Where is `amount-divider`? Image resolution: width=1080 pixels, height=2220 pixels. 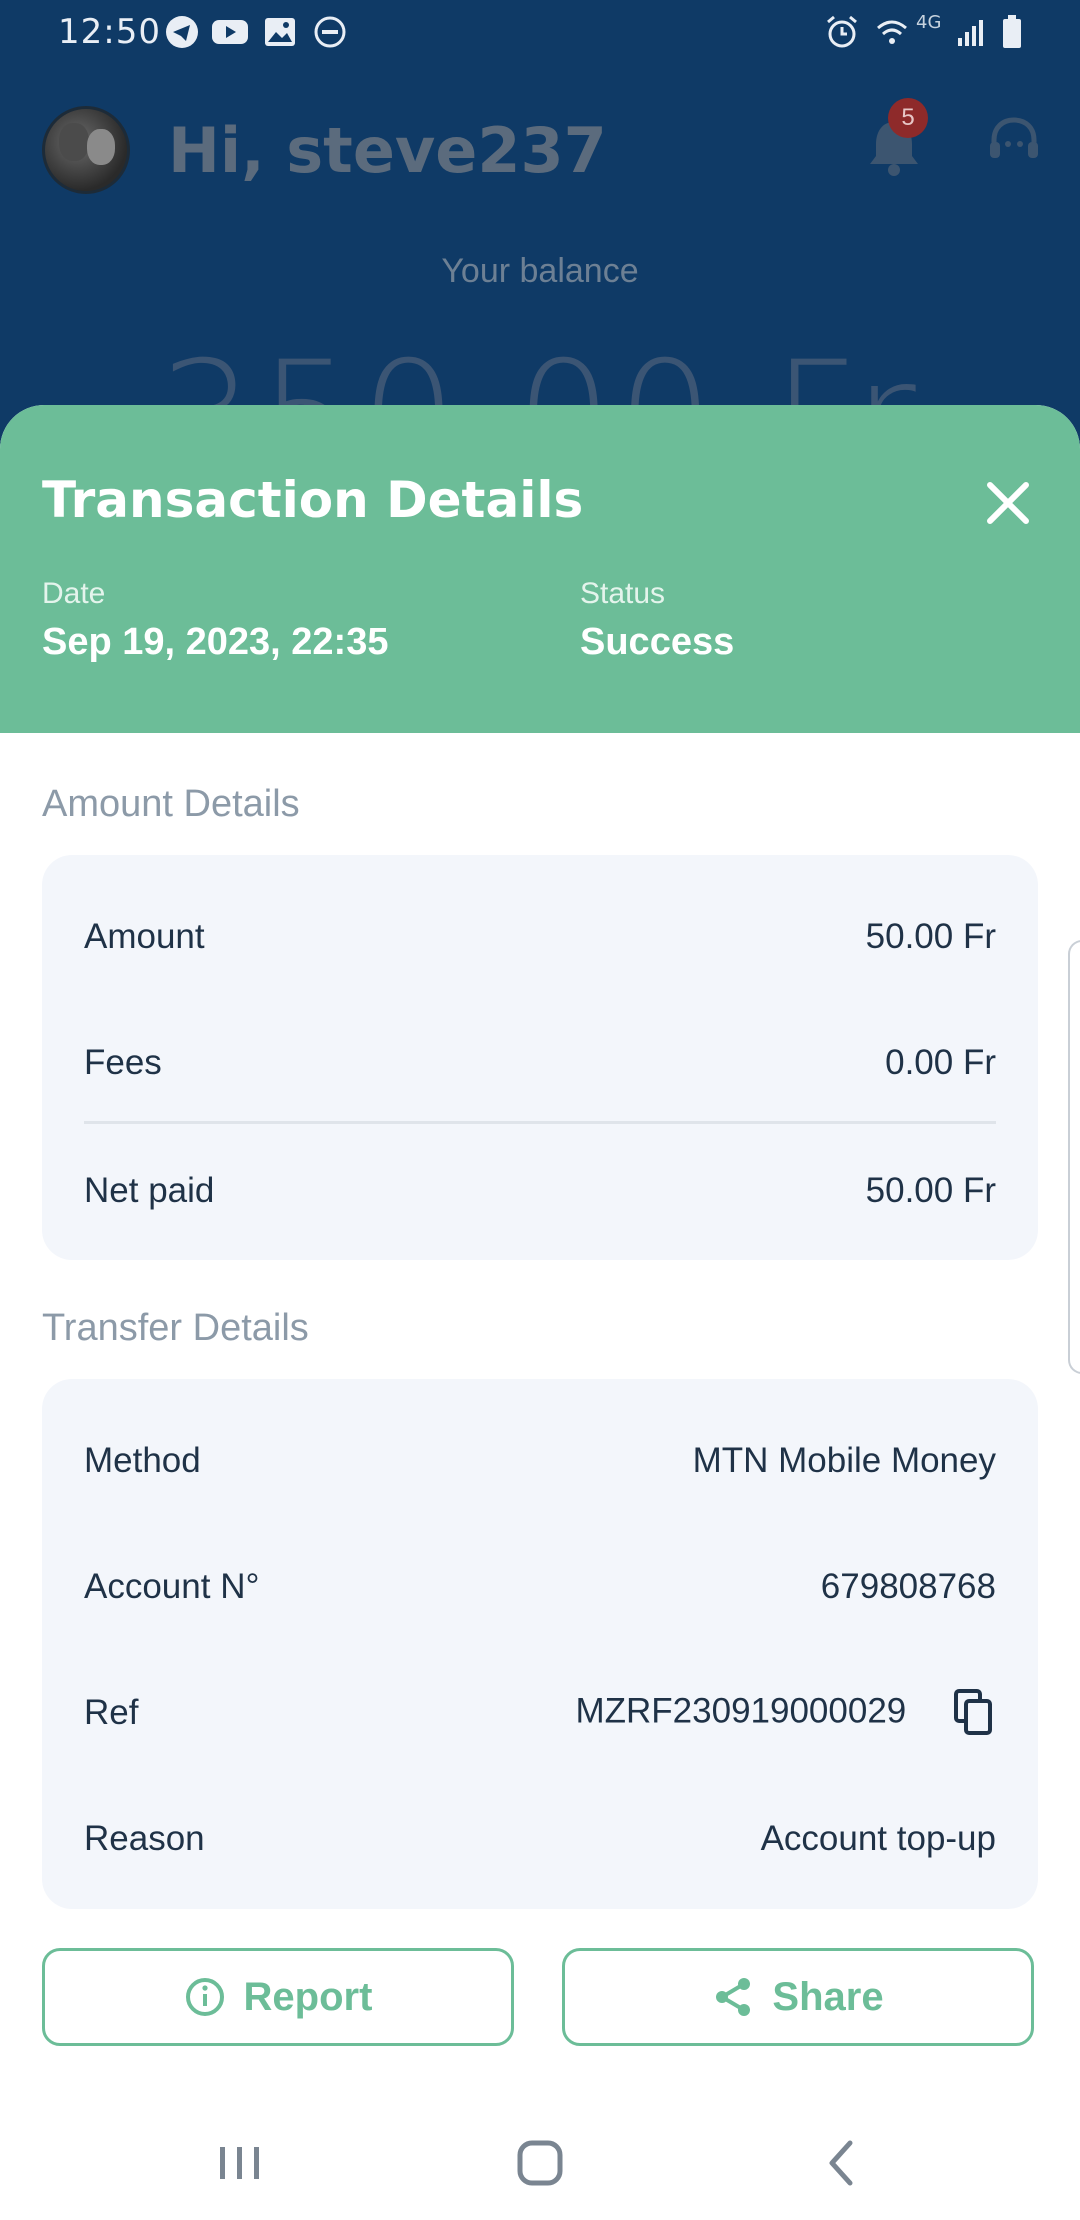 amount-divider is located at coordinates (540, 1122).